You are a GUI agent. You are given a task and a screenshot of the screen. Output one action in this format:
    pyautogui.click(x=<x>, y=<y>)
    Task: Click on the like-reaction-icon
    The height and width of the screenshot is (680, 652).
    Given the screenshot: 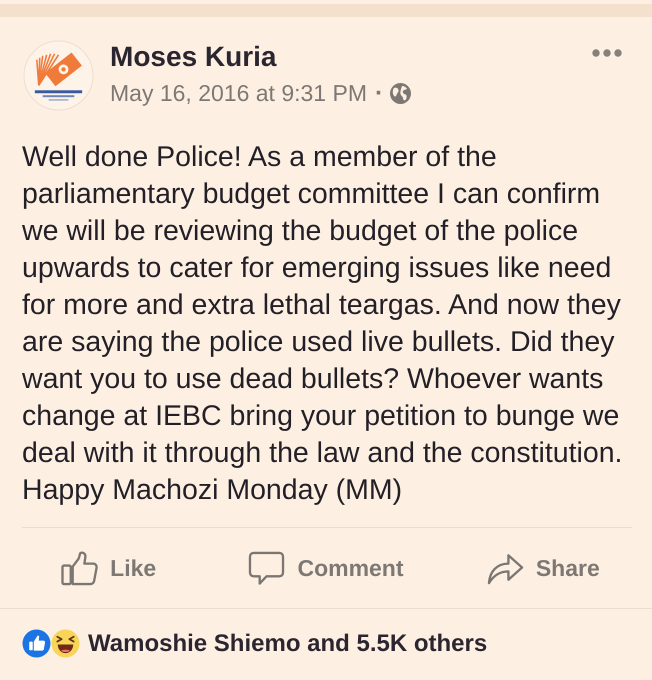 What is the action you would take?
    pyautogui.click(x=36, y=643)
    